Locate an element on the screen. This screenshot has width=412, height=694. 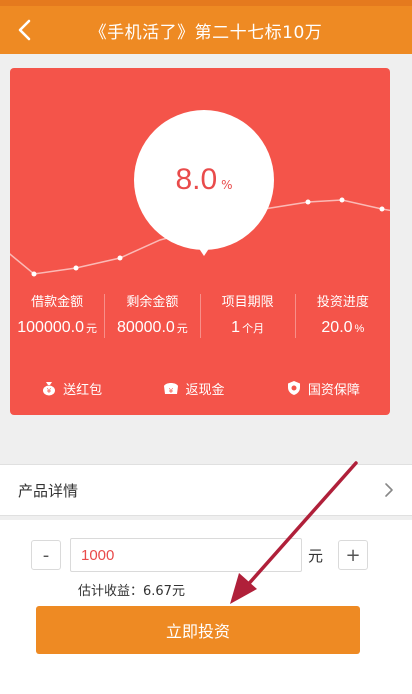
section-gap is located at coordinates (206, 444).